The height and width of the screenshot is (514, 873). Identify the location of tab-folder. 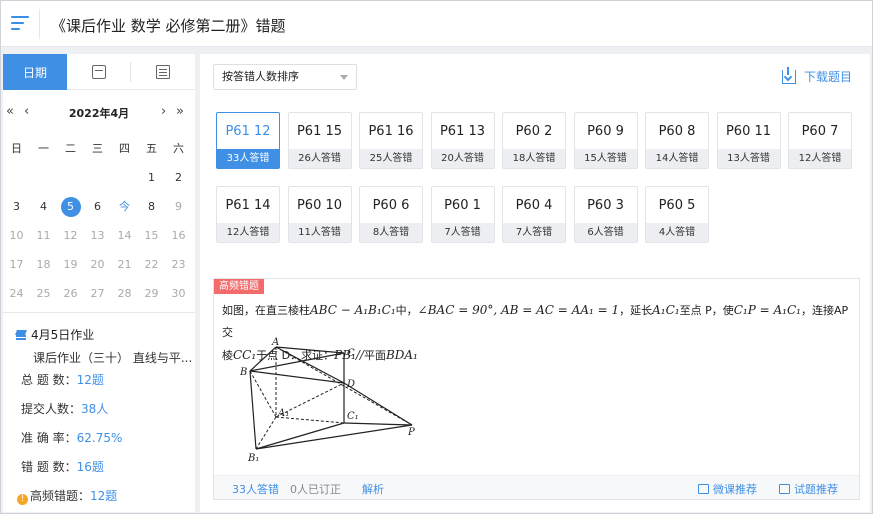
(99, 72).